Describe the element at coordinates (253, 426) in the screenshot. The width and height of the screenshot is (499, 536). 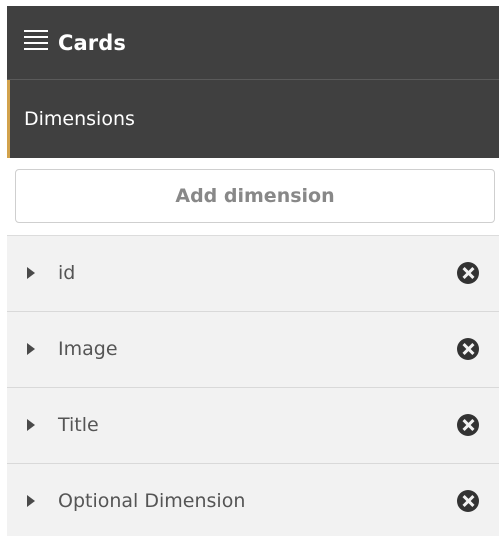
I see `dimension-row-title: Title` at that location.